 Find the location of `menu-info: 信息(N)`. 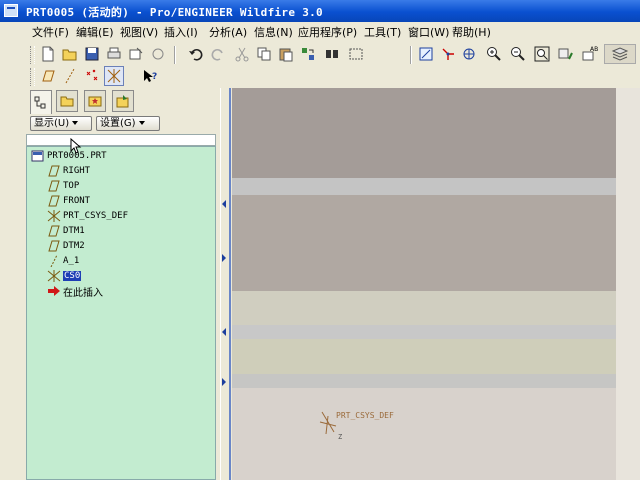

menu-info: 信息(N) is located at coordinates (273, 32).